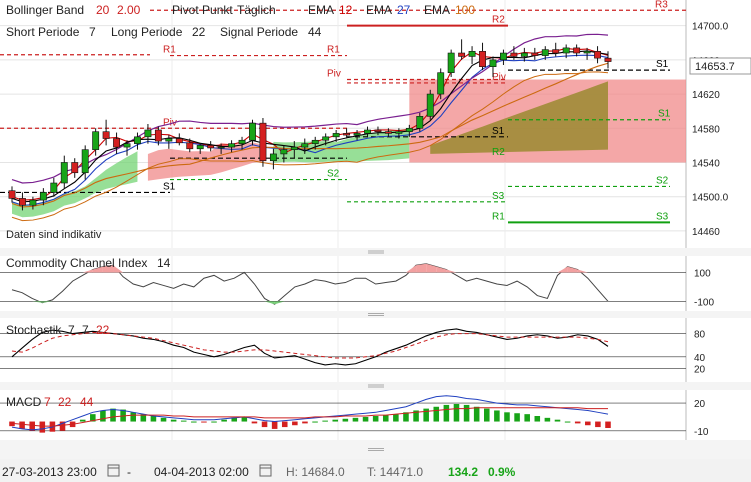 This screenshot has height=482, width=751. I want to click on date-from: 27-03-2013 23:00, so click(49, 472).